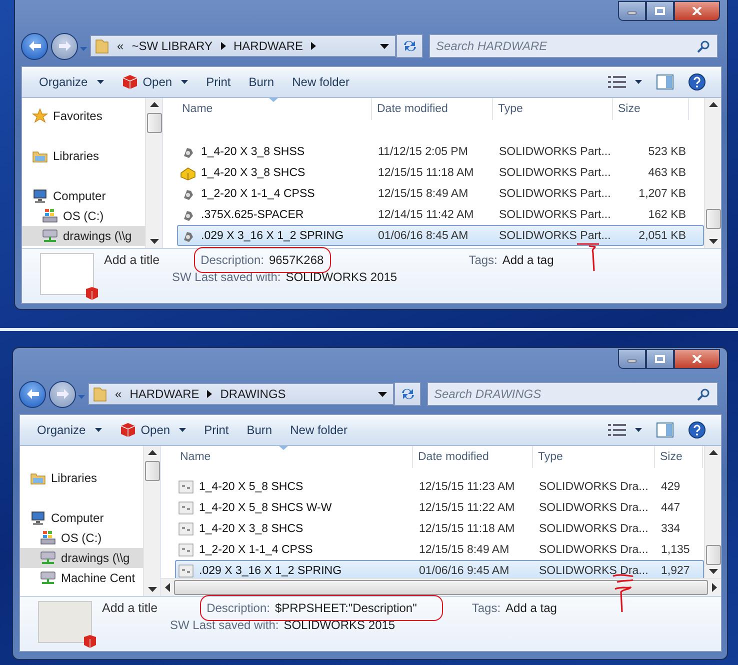 Image resolution: width=738 pixels, height=665 pixels. Describe the element at coordinates (253, 152) in the screenshot. I see `file-name: 1_4-20 X 3_8 SHSS` at that location.